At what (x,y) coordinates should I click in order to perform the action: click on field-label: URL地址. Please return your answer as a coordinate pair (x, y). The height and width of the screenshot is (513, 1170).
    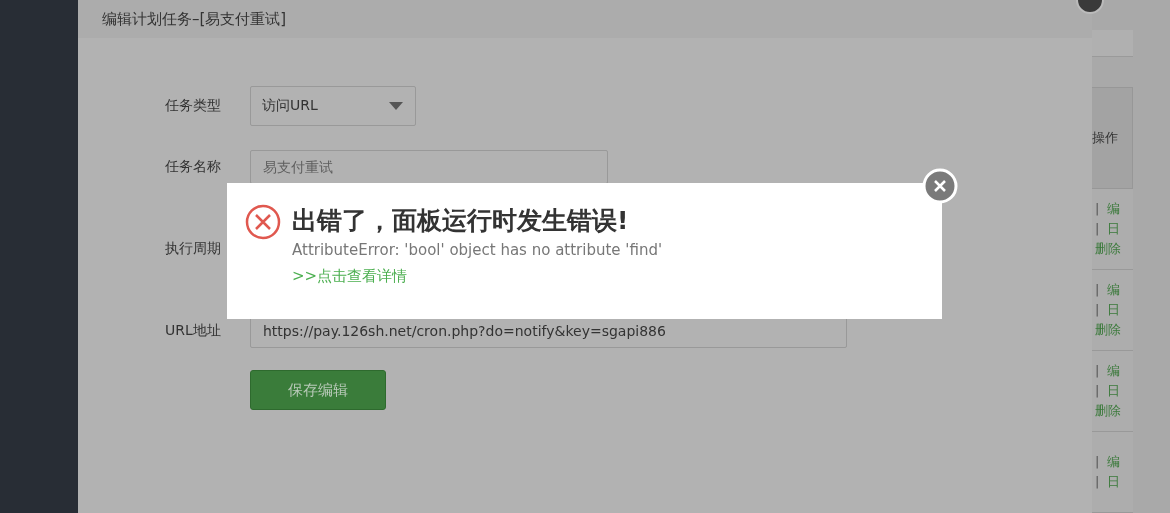
    Looking at the image, I should click on (193, 331).